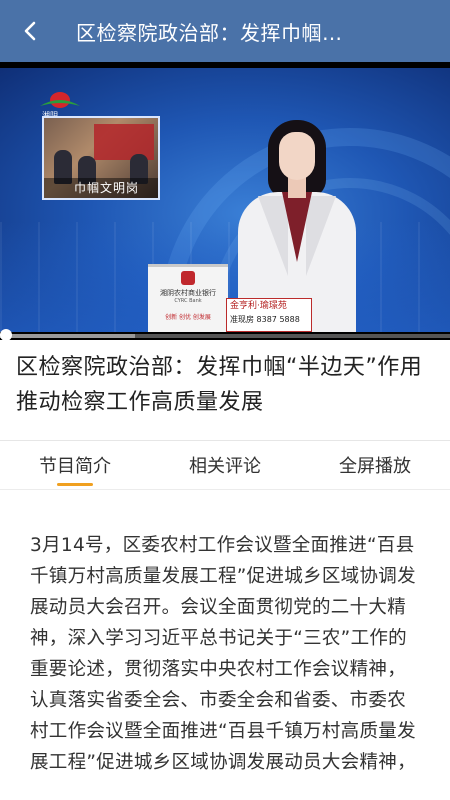 The image size is (450, 800). Describe the element at coordinates (188, 301) in the screenshot. I see `bank-name-en: CYRC Bank` at that location.